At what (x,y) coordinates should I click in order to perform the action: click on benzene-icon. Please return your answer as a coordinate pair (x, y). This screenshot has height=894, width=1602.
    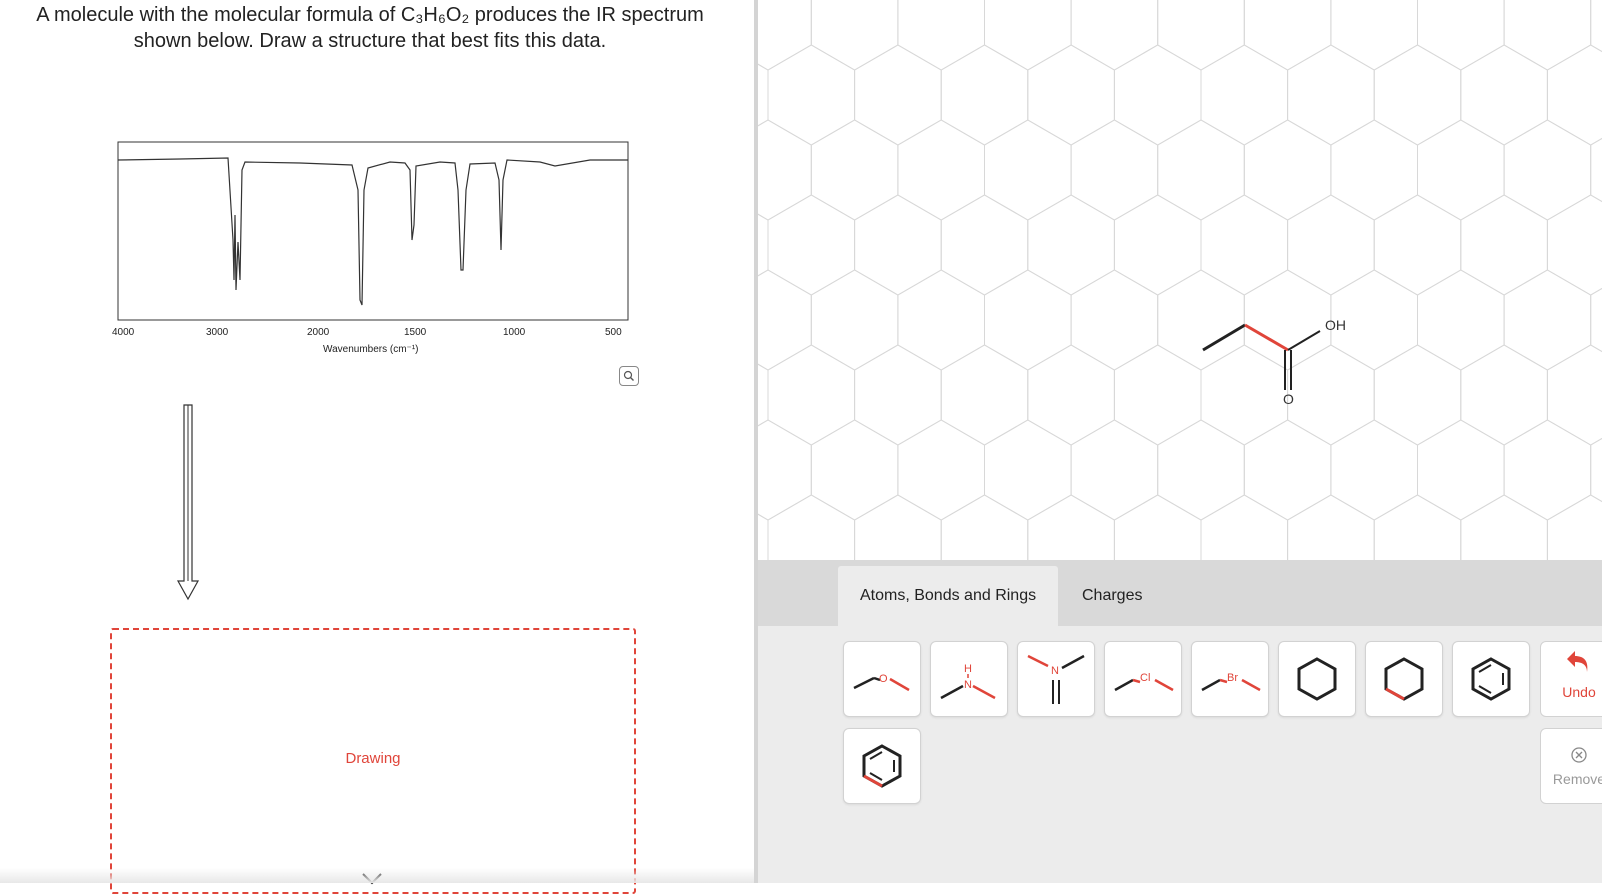
    Looking at the image, I should click on (1491, 679).